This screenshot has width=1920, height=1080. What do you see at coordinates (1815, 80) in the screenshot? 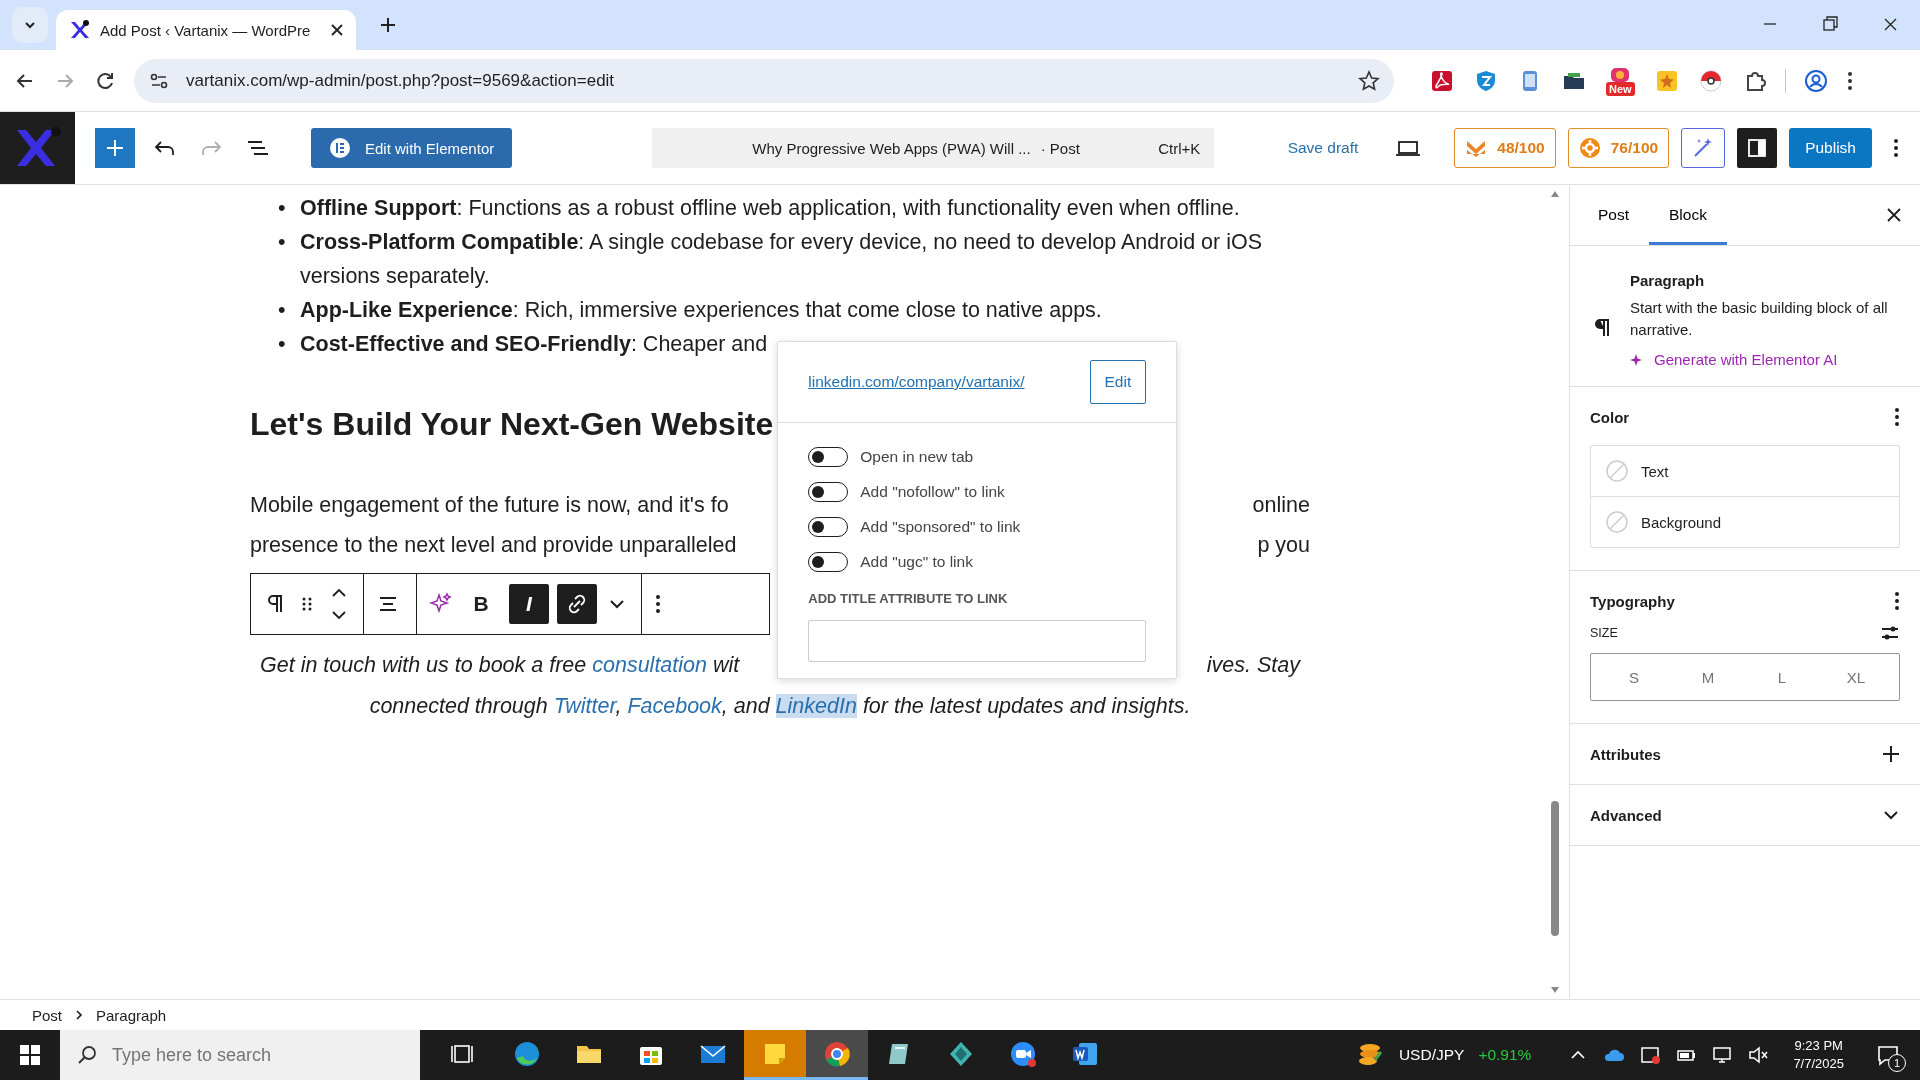
I see `profile-icon` at bounding box center [1815, 80].